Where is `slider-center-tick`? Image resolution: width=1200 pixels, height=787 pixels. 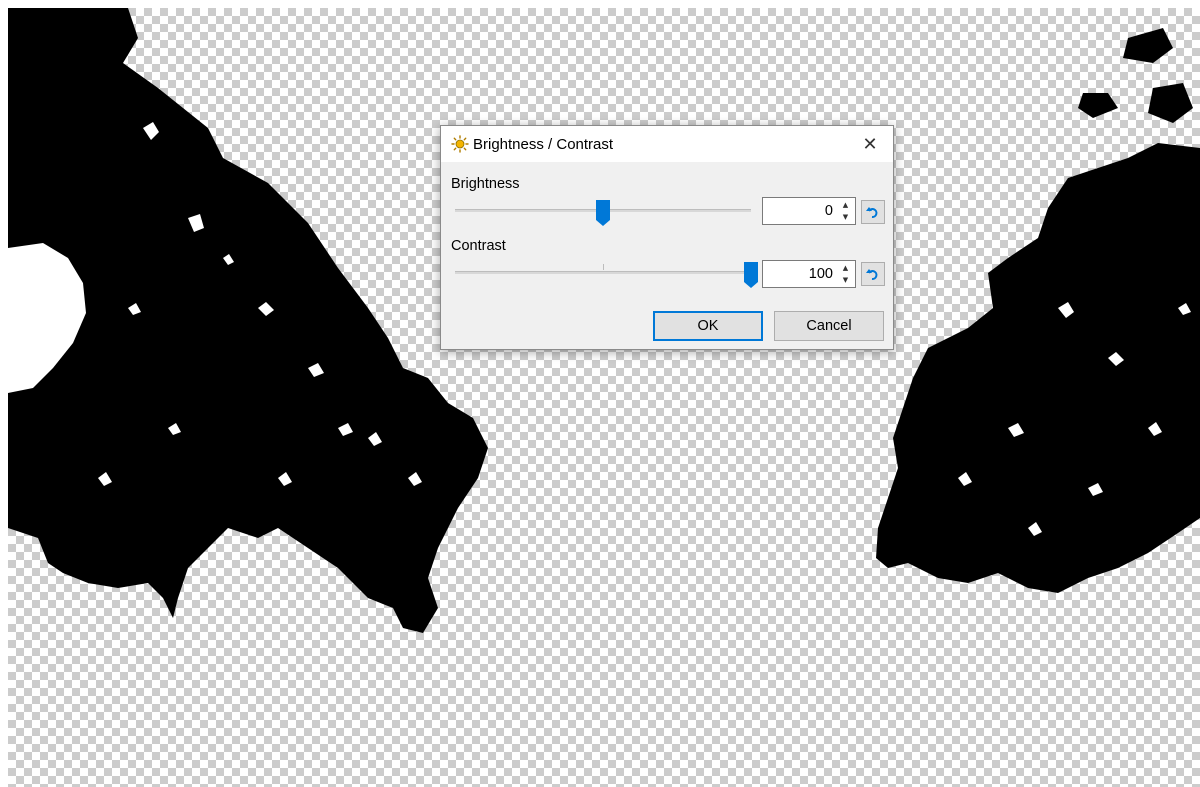 slider-center-tick is located at coordinates (603, 267).